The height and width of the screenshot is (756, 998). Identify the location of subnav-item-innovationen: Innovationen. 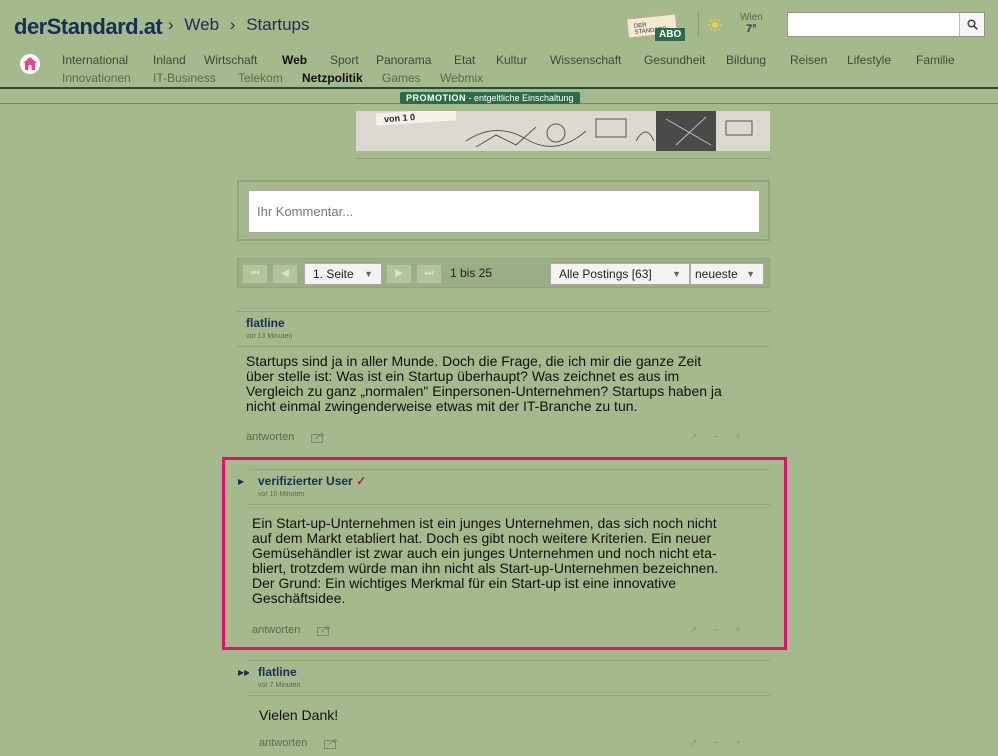
(96, 78).